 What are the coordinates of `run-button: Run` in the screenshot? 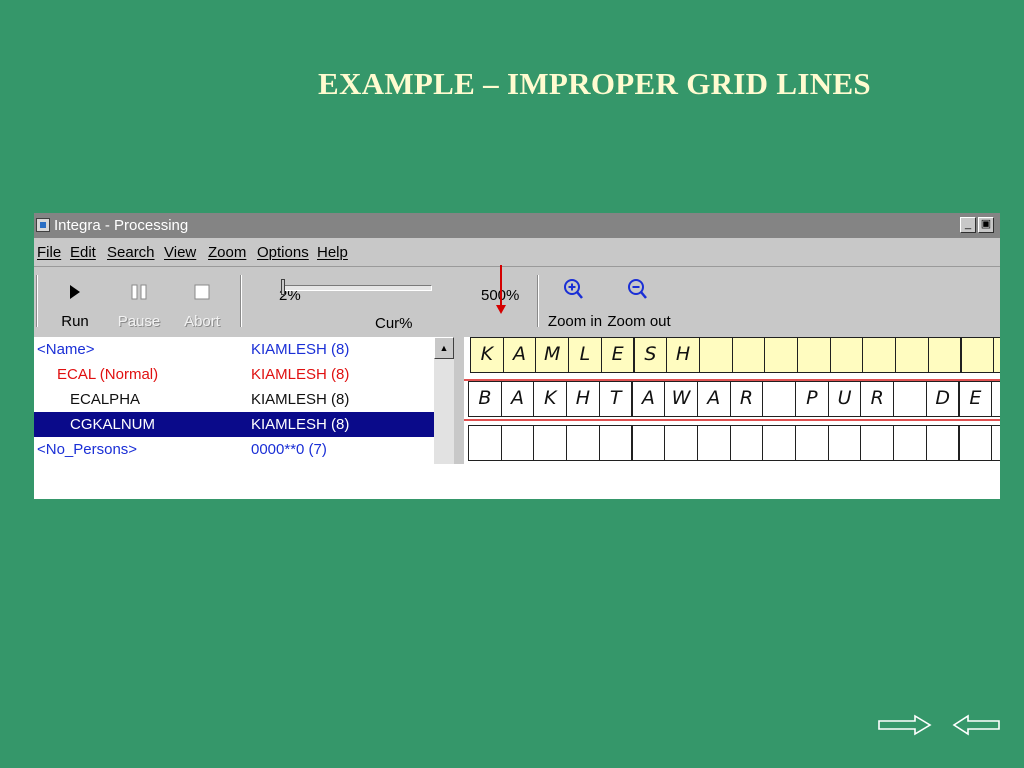 It's located at (75, 301).